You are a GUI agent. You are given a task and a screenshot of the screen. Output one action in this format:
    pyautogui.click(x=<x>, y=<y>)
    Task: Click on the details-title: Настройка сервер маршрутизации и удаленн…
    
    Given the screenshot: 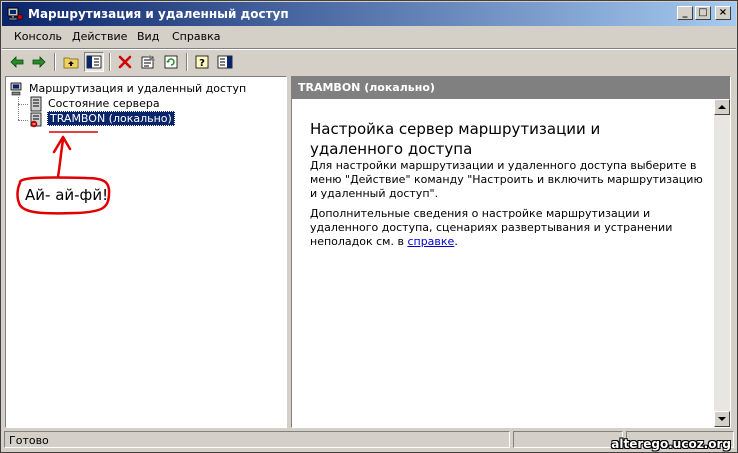 What is the action you would take?
    pyautogui.click(x=455, y=139)
    